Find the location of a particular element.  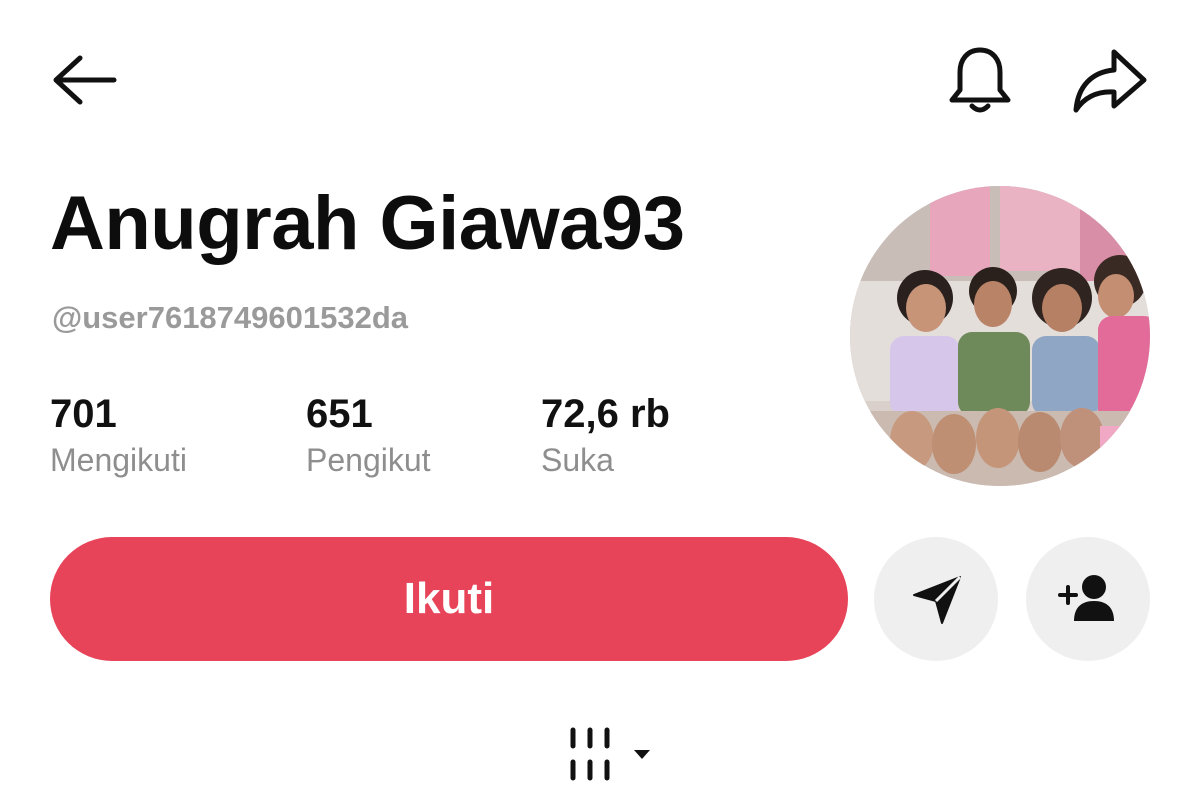

stat-likes: 72,6 rb Suka is located at coordinates (605, 435).